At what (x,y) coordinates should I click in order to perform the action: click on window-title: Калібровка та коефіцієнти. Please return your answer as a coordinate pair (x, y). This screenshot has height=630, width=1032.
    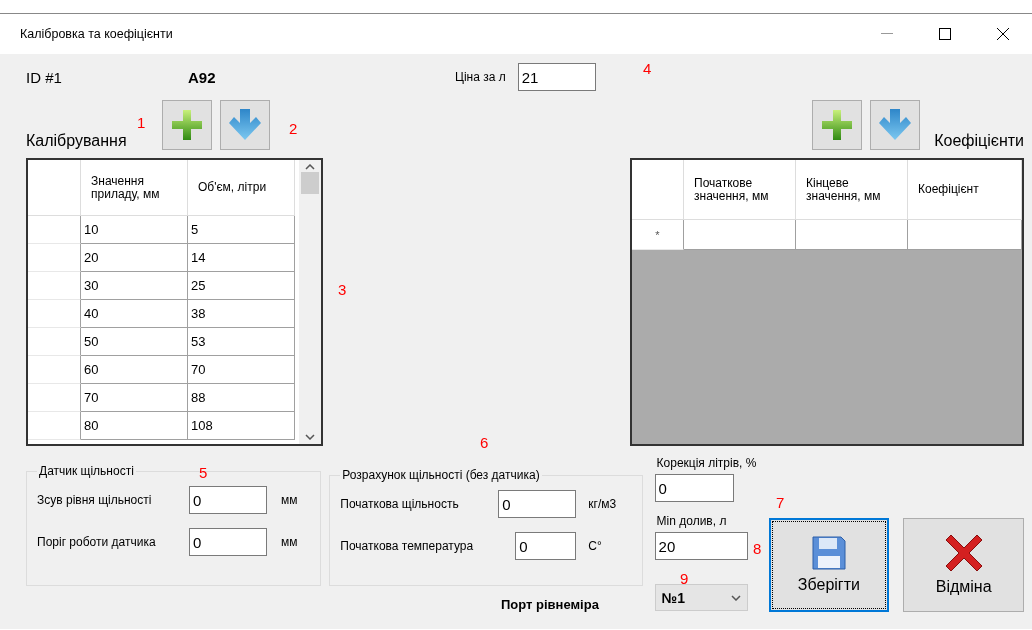
    Looking at the image, I should click on (97, 34).